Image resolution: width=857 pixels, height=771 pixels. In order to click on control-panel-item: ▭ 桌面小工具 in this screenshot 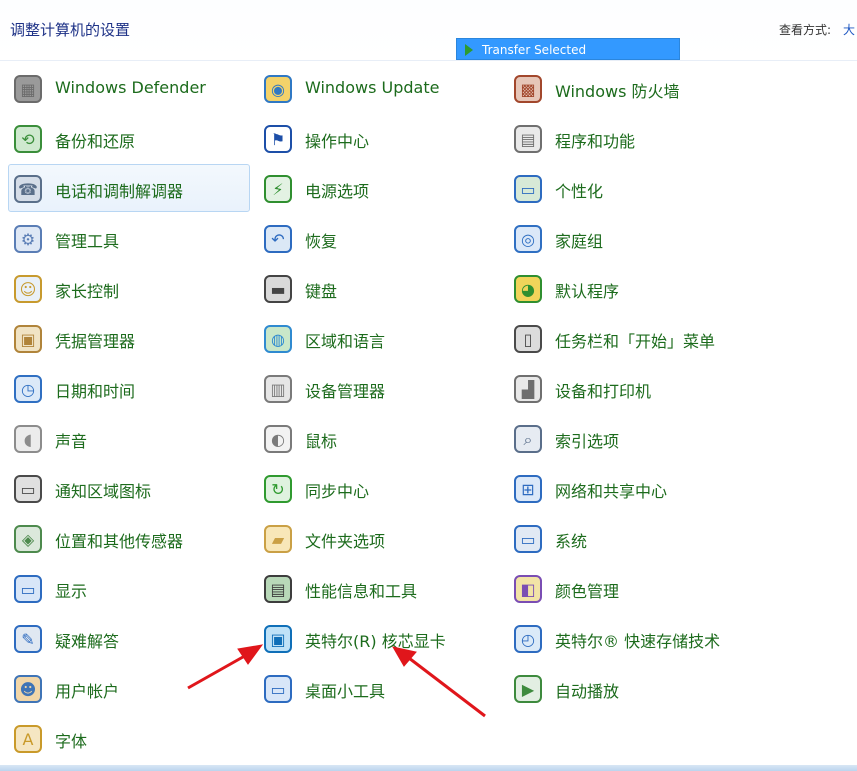, I will do `click(379, 688)`.